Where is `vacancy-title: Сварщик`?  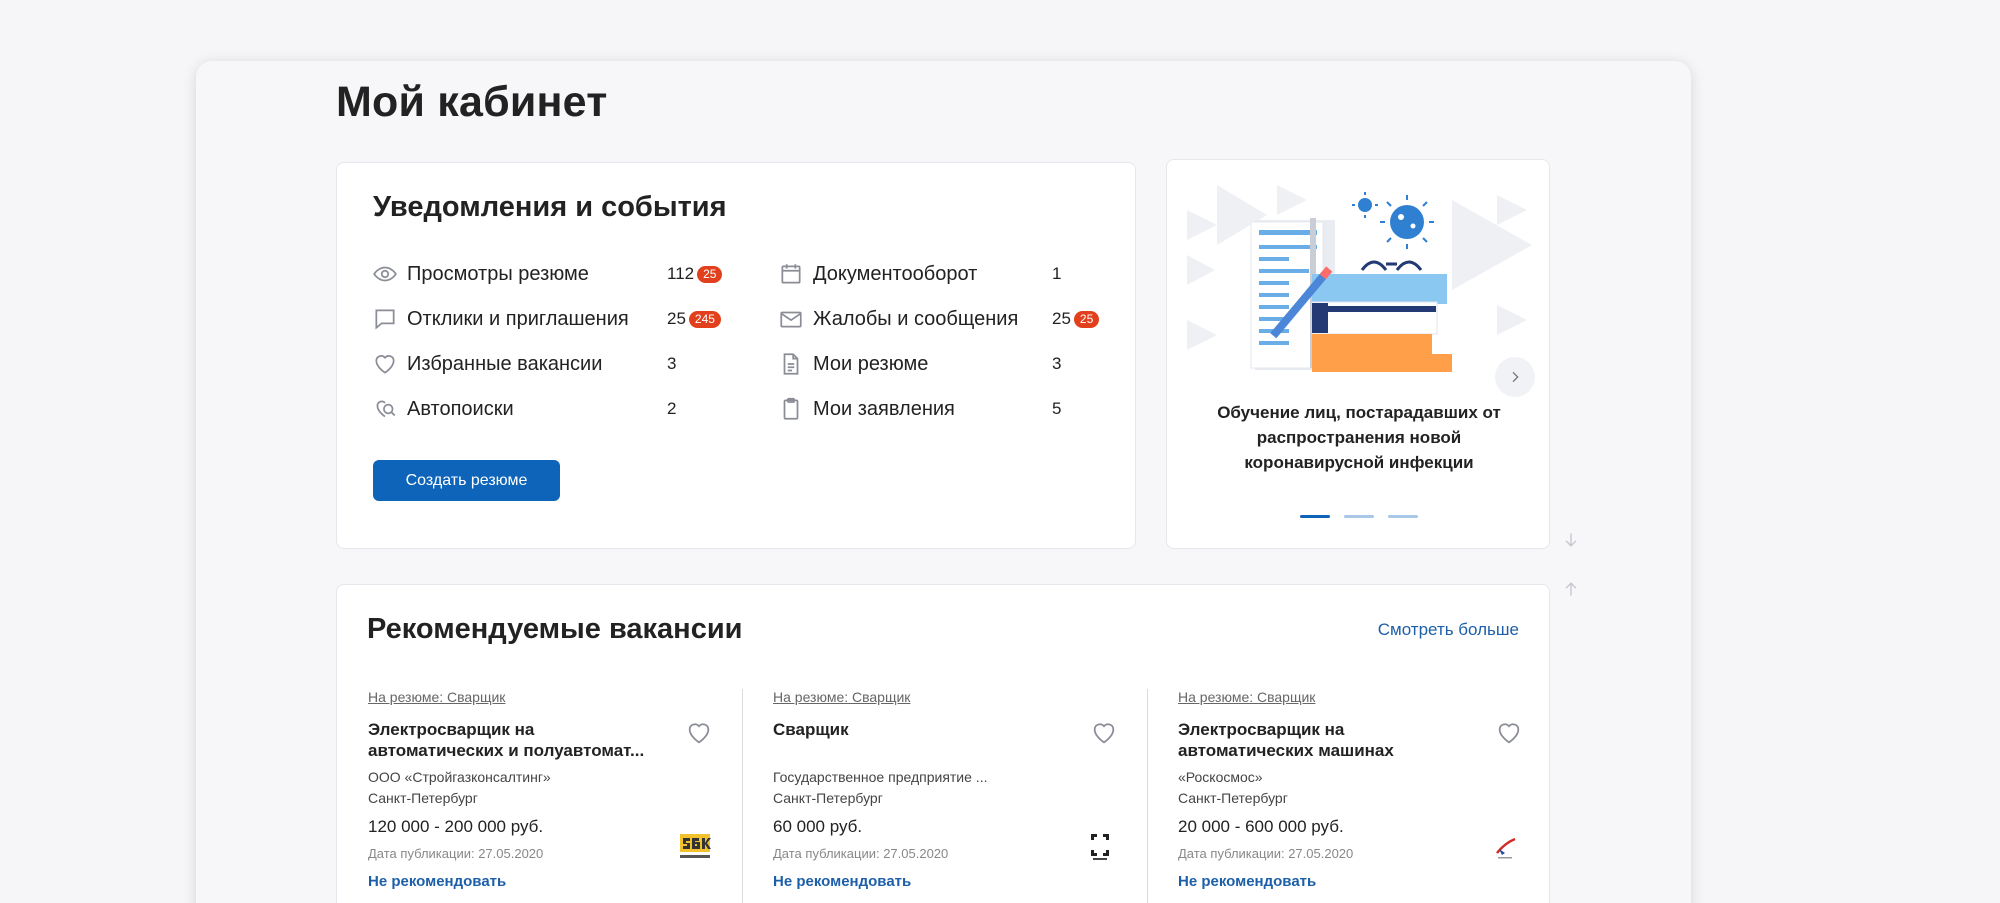
vacancy-title: Сварщик is located at coordinates (923, 729).